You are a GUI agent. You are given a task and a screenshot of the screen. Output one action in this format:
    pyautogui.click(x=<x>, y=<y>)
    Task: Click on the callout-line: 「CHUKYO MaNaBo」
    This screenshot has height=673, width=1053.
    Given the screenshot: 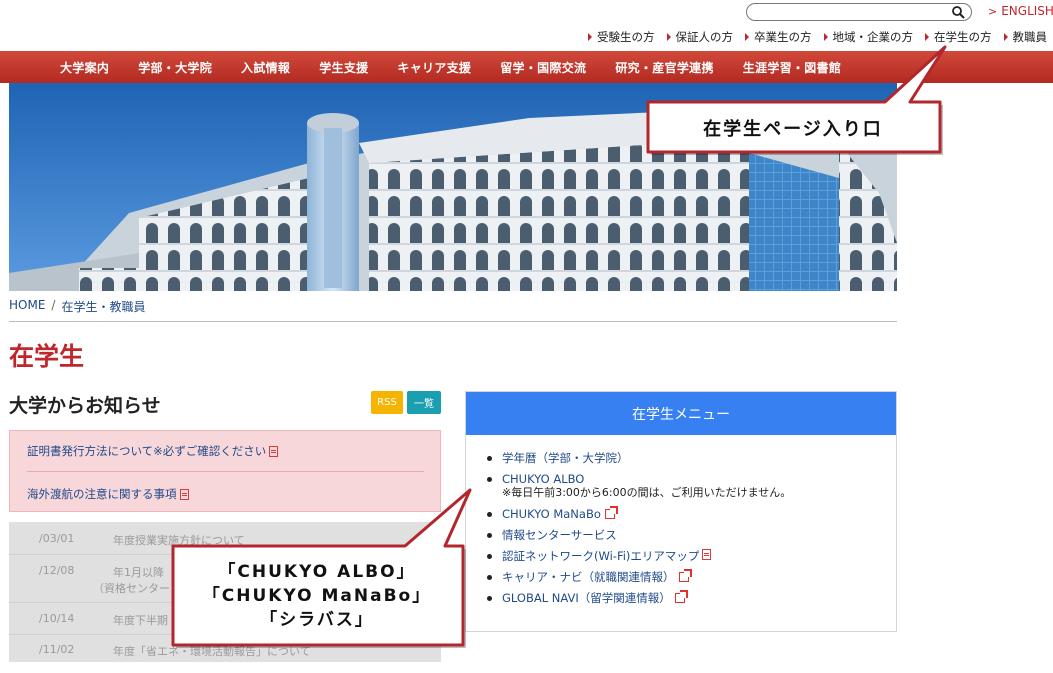 What is the action you would take?
    pyautogui.click(x=317, y=596)
    